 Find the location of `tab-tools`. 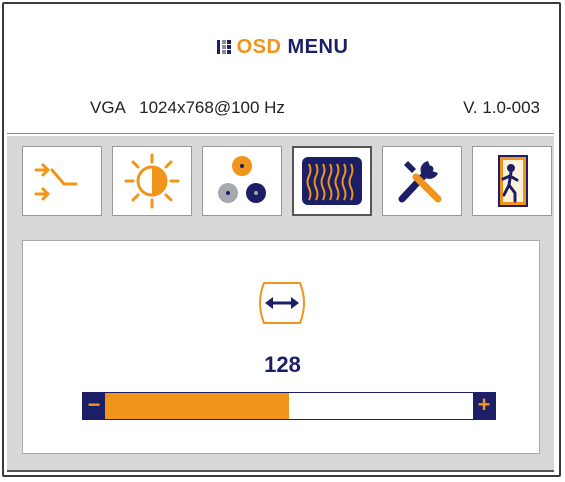

tab-tools is located at coordinates (422, 181).